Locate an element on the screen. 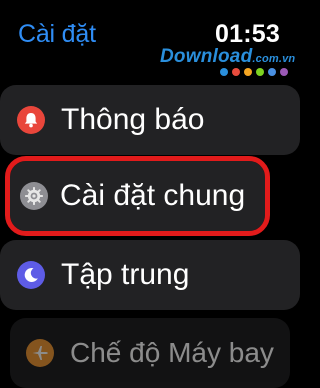  airplane-icon is located at coordinates (40, 353).